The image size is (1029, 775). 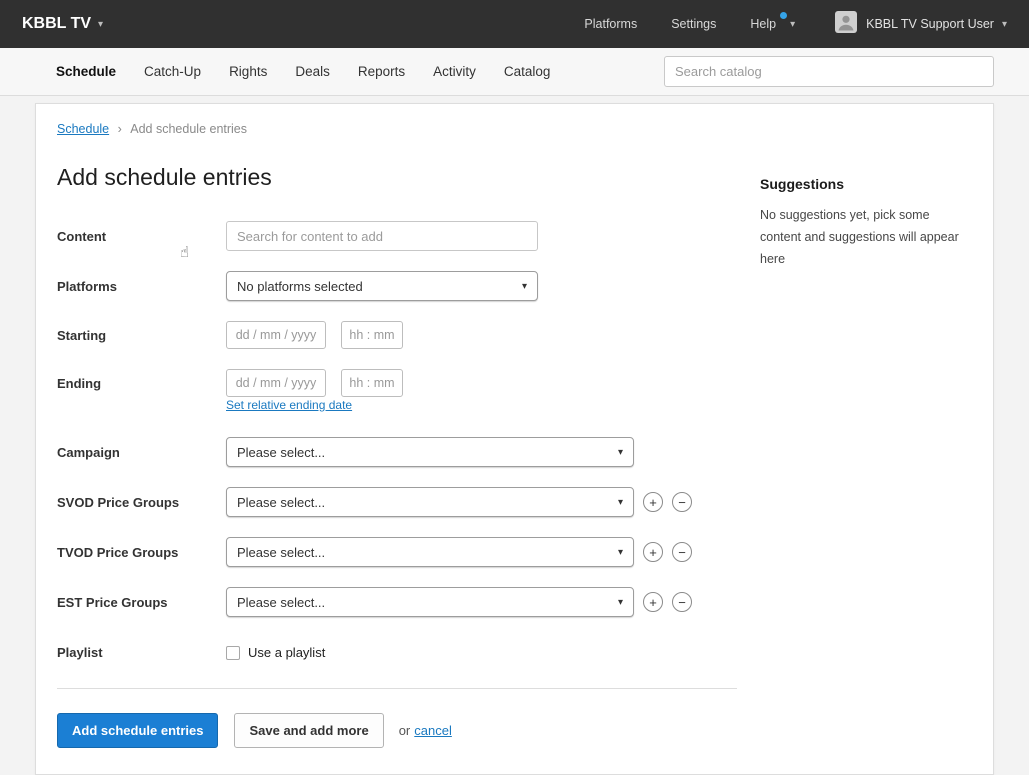 I want to click on form-divider, so click(x=397, y=688).